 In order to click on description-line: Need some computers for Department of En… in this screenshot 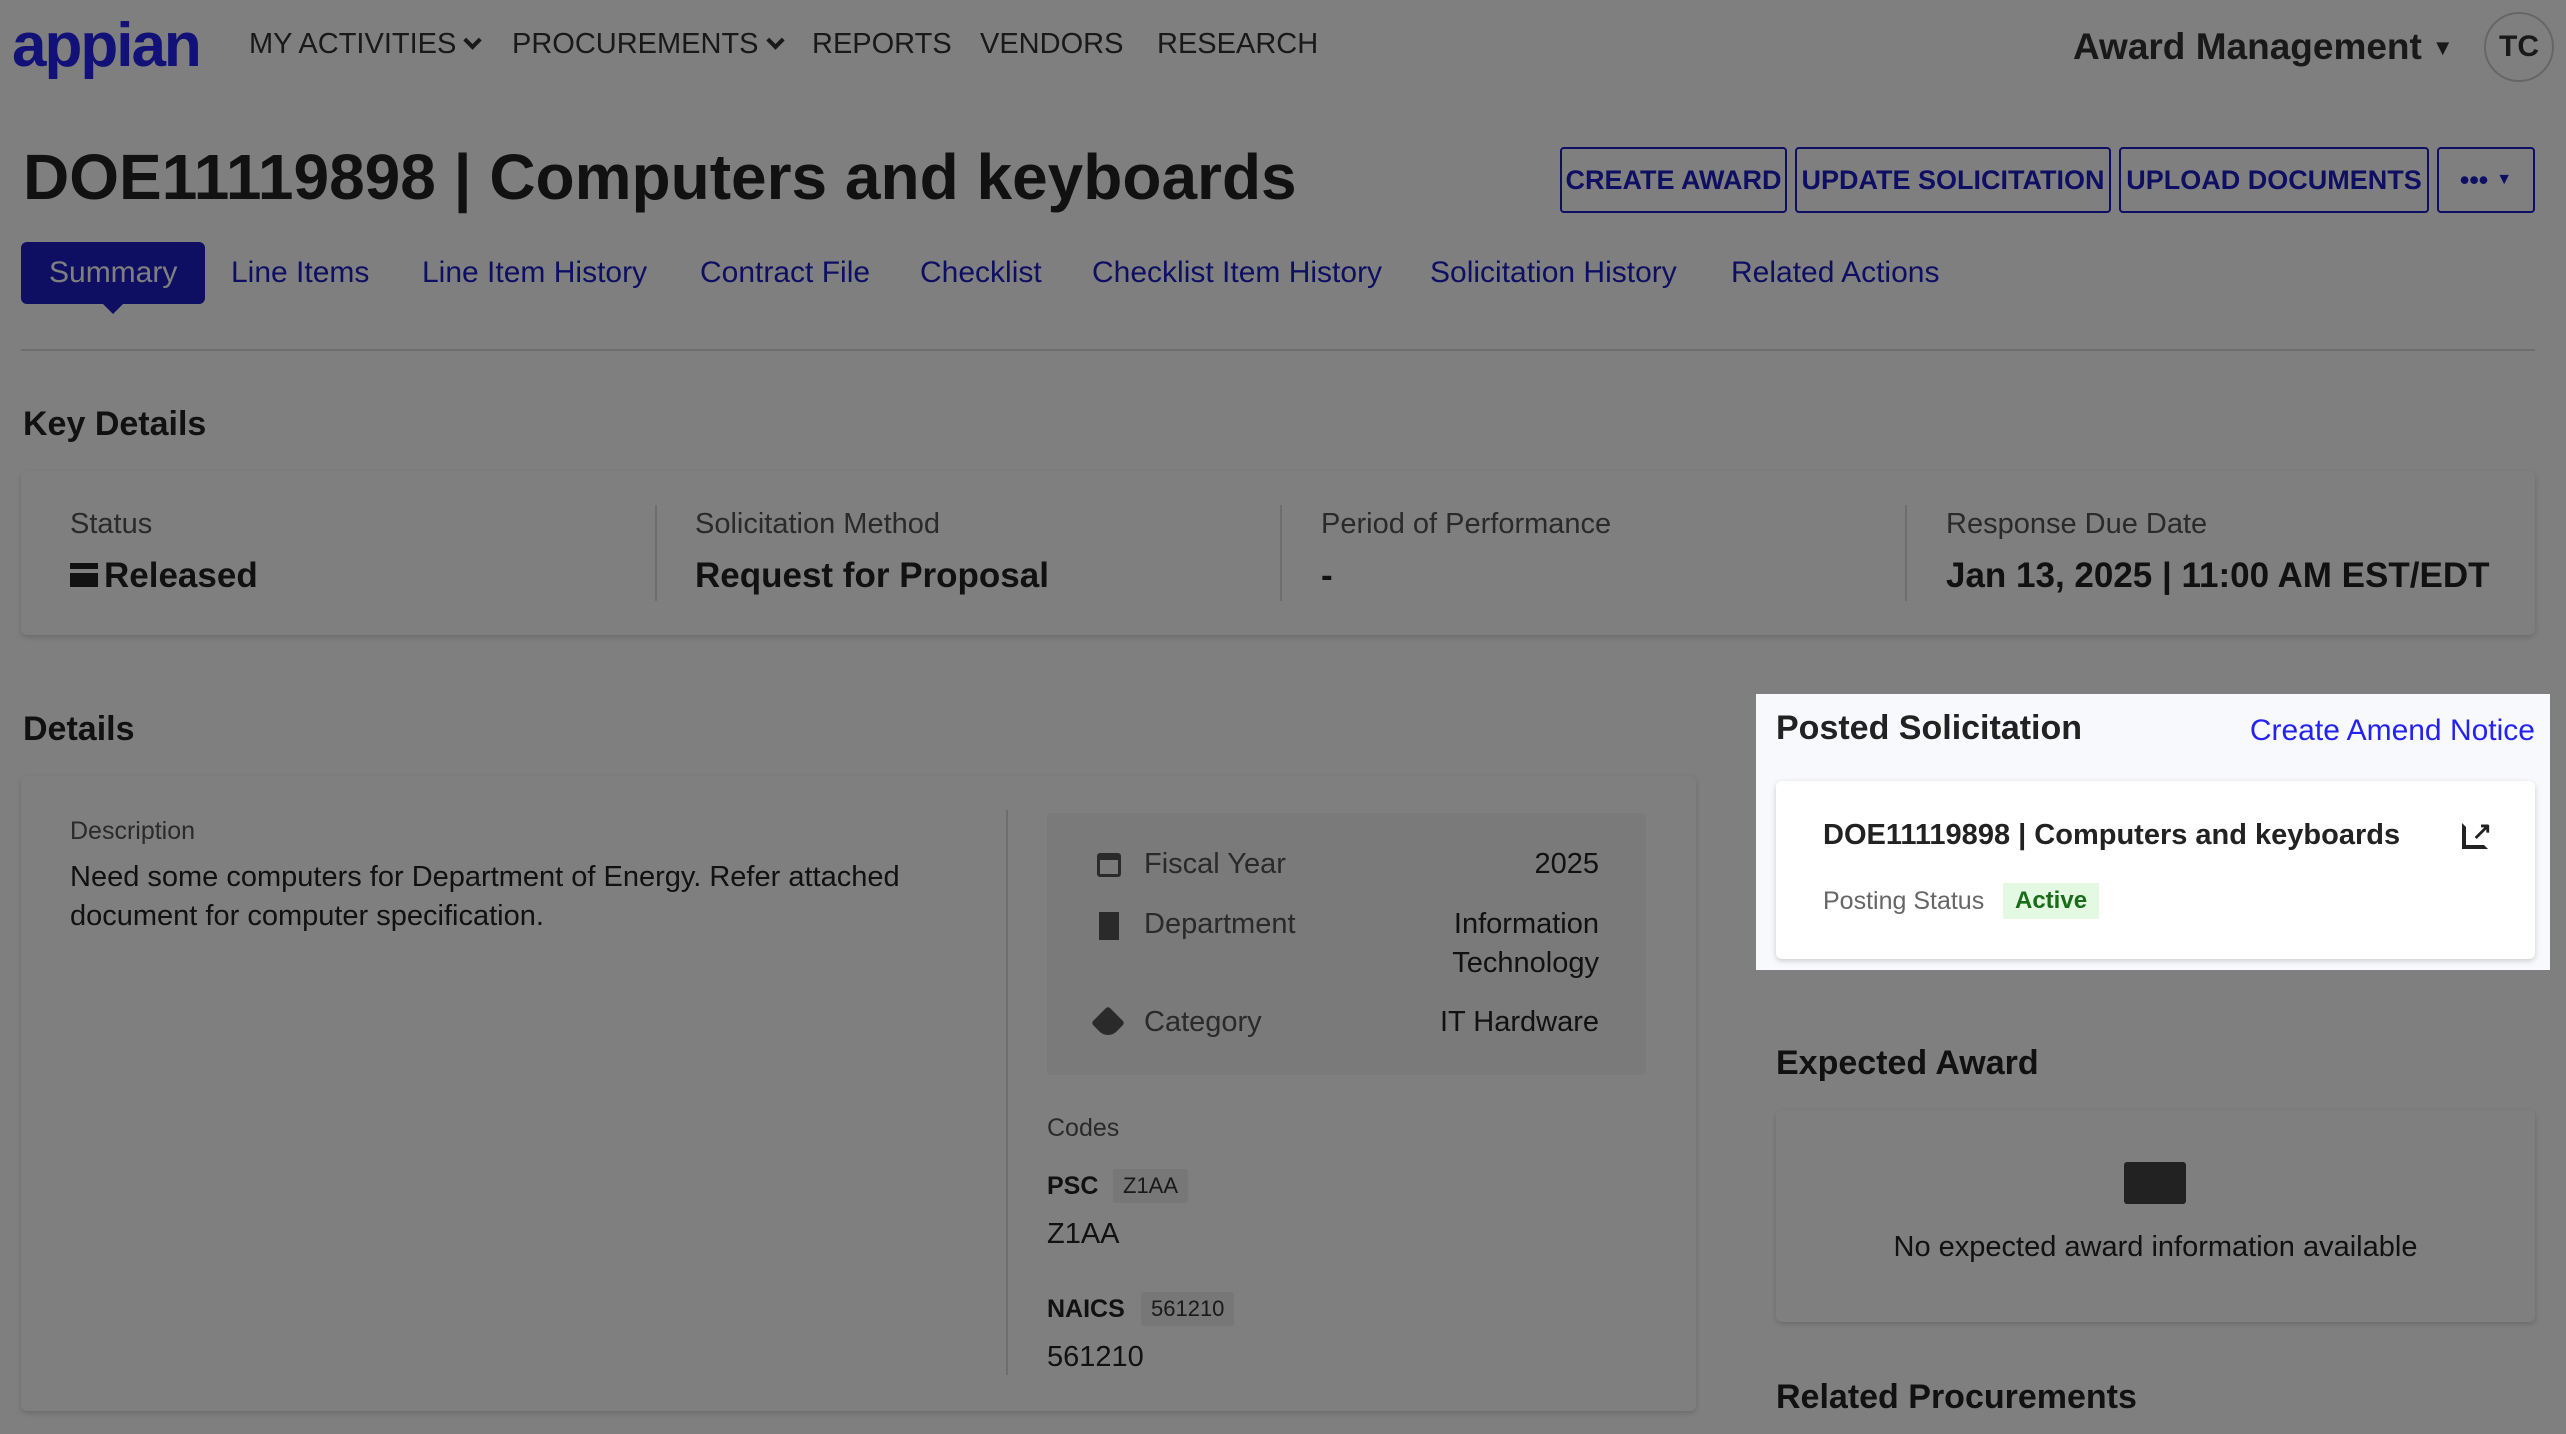, I will do `click(485, 877)`.